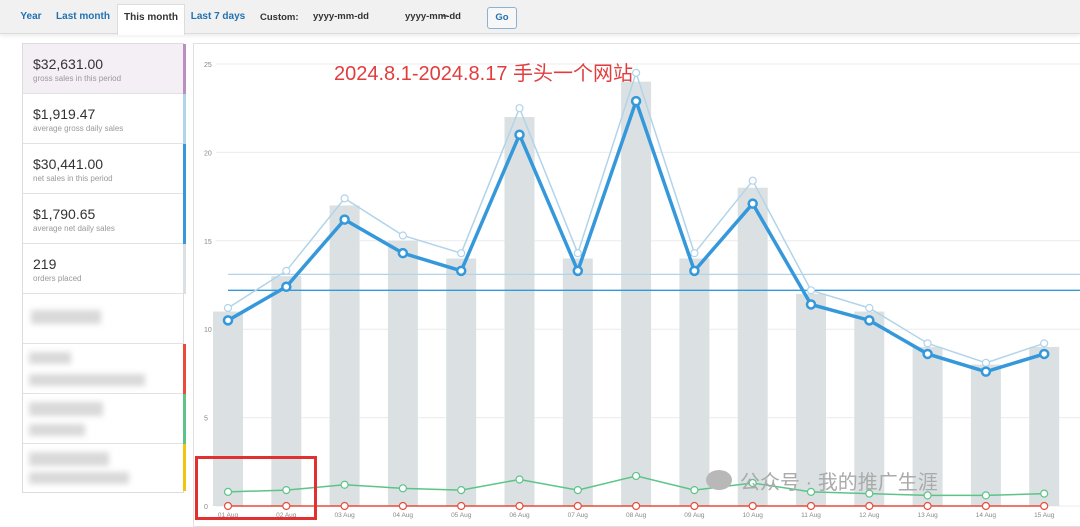  What do you see at coordinates (57, 278) in the screenshot?
I see `orders-label: orders placed` at bounding box center [57, 278].